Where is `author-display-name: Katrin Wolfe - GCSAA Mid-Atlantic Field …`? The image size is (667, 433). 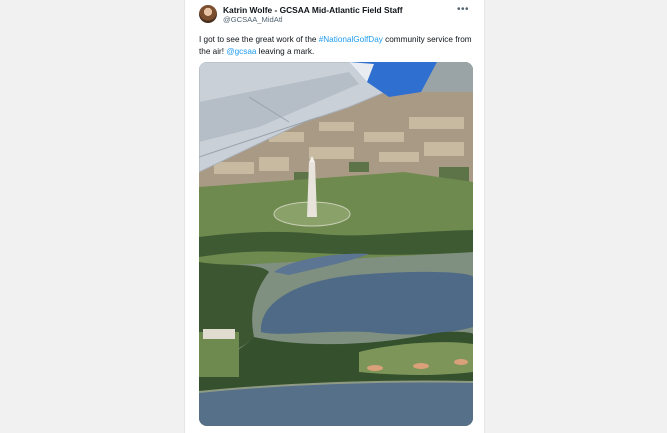
author-display-name: Katrin Wolfe - GCSAA Mid-Atlantic Field … is located at coordinates (313, 10).